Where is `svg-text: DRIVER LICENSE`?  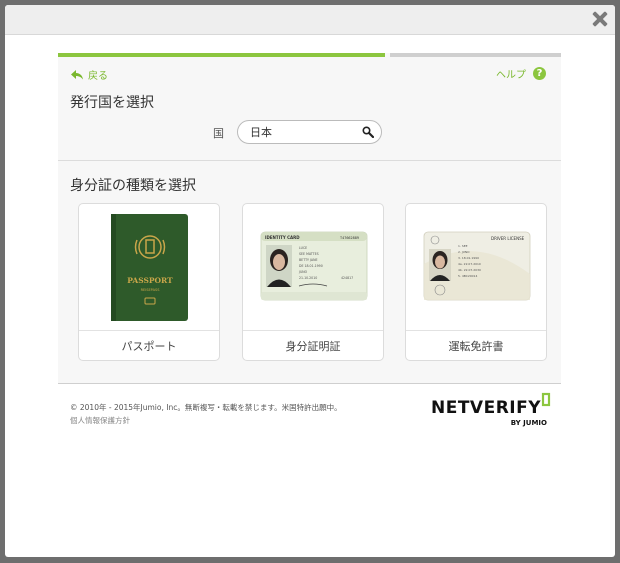 svg-text: DRIVER LICENSE is located at coordinates (508, 238).